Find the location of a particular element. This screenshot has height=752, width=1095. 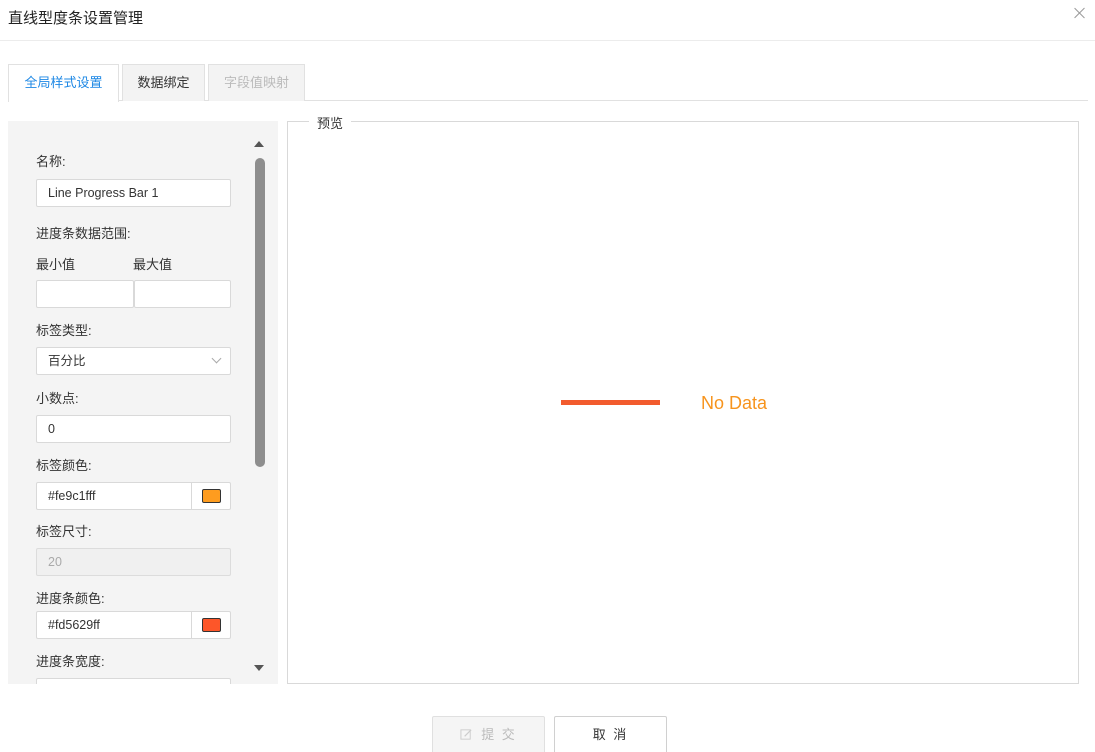

label-color-label: 标签颜色: is located at coordinates (64, 465).